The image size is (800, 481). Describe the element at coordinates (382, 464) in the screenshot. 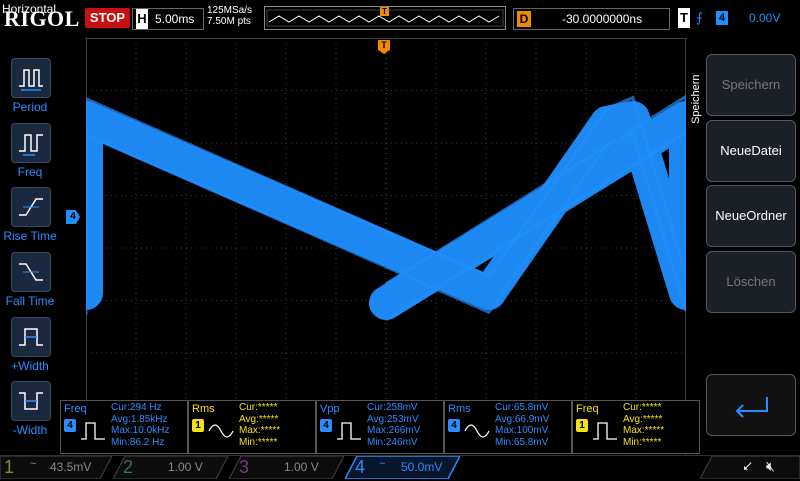

I see `channel-4-coupling: ~` at that location.